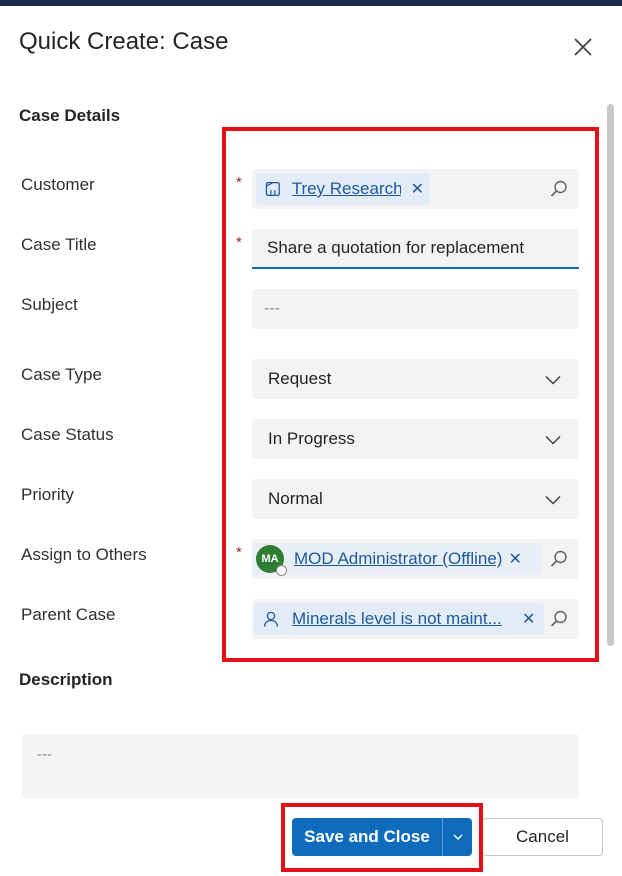 The width and height of the screenshot is (622, 876). I want to click on priority-label: Priority, so click(47, 494).